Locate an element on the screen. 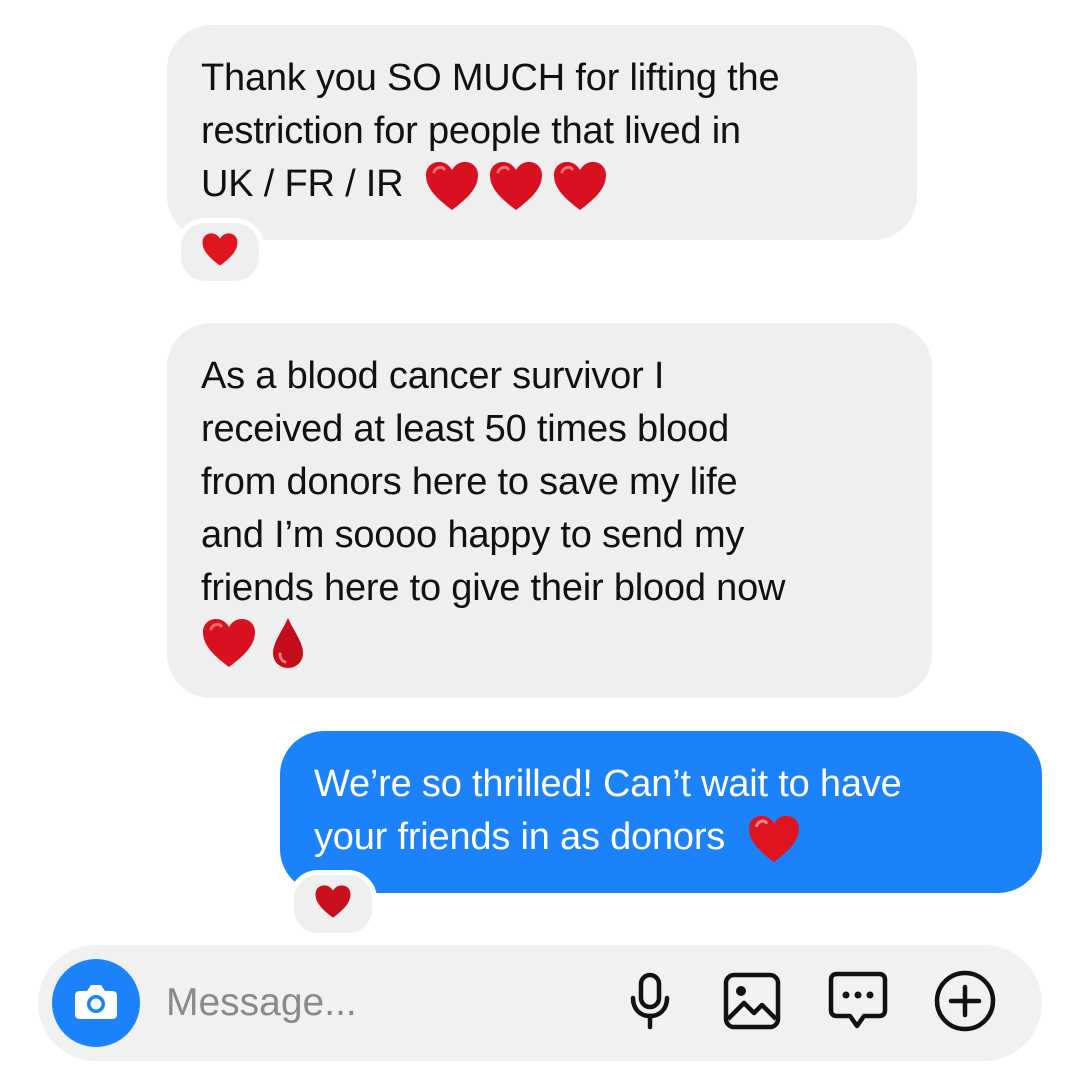  sticker-message-button is located at coordinates (858, 1003).